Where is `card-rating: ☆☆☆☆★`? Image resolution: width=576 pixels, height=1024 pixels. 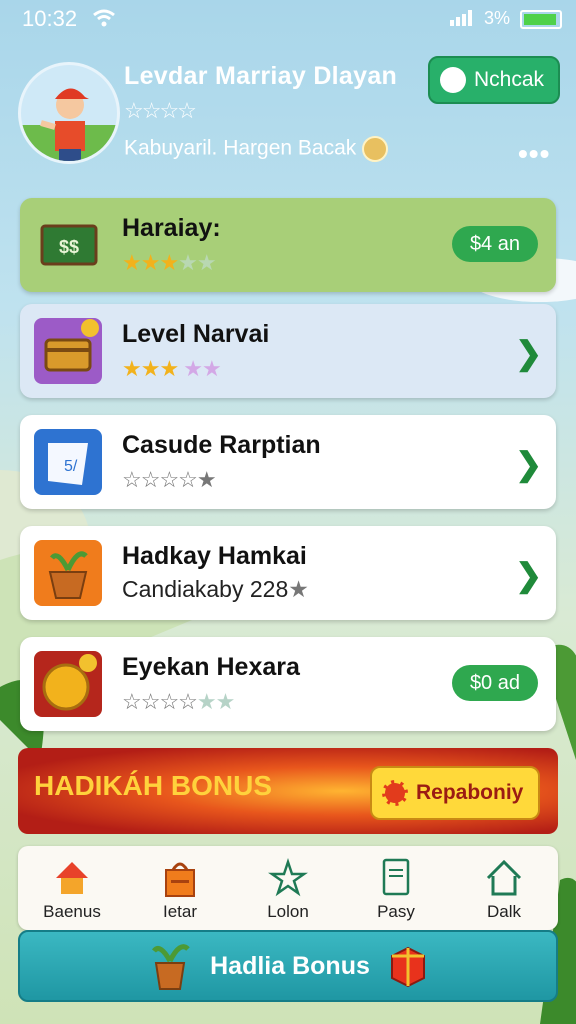
card-rating: ☆☆☆☆★ is located at coordinates (169, 479).